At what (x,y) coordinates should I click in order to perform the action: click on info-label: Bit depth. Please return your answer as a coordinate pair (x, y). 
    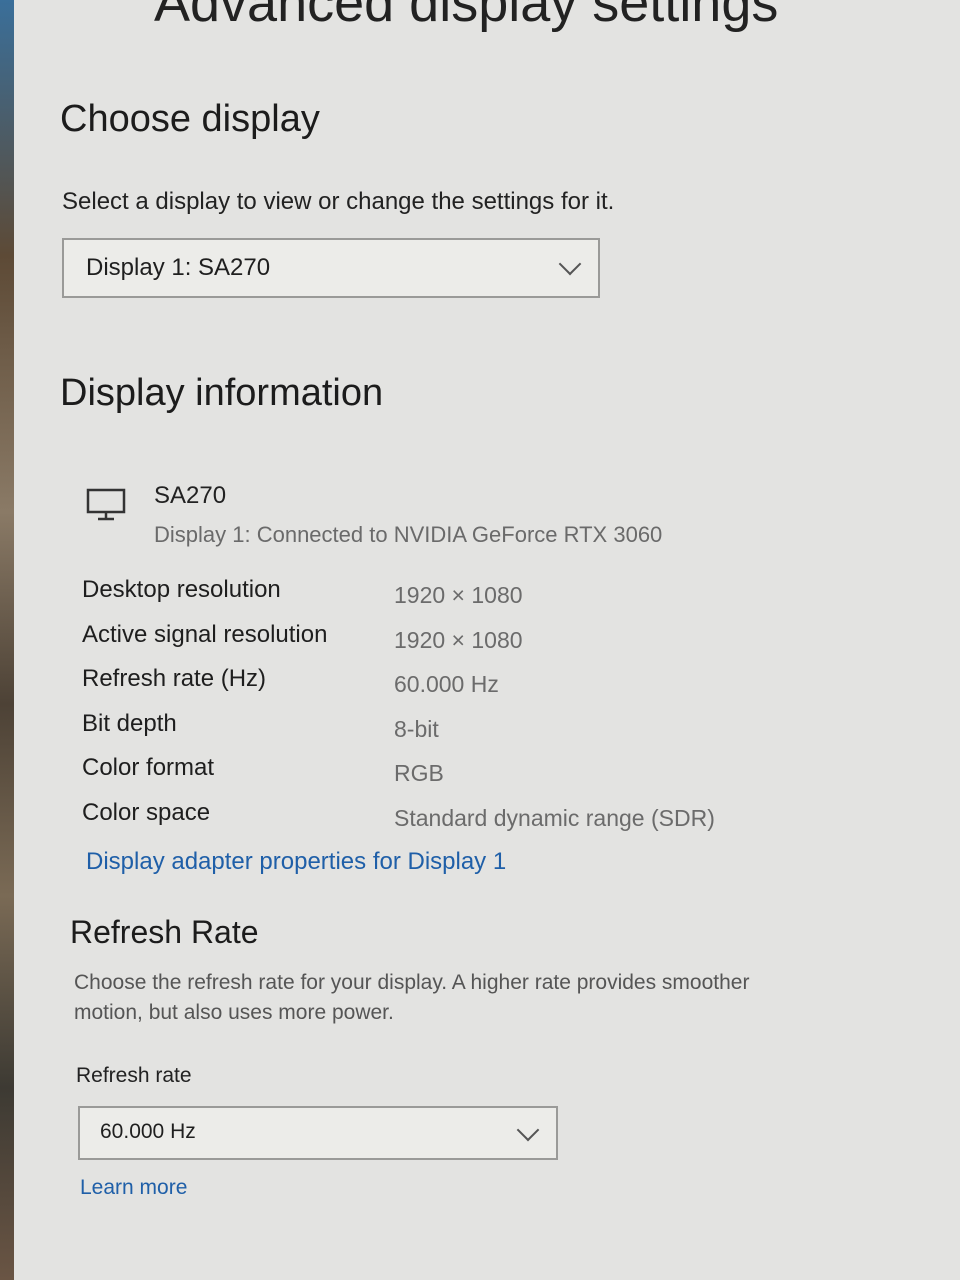
    Looking at the image, I should click on (129, 723).